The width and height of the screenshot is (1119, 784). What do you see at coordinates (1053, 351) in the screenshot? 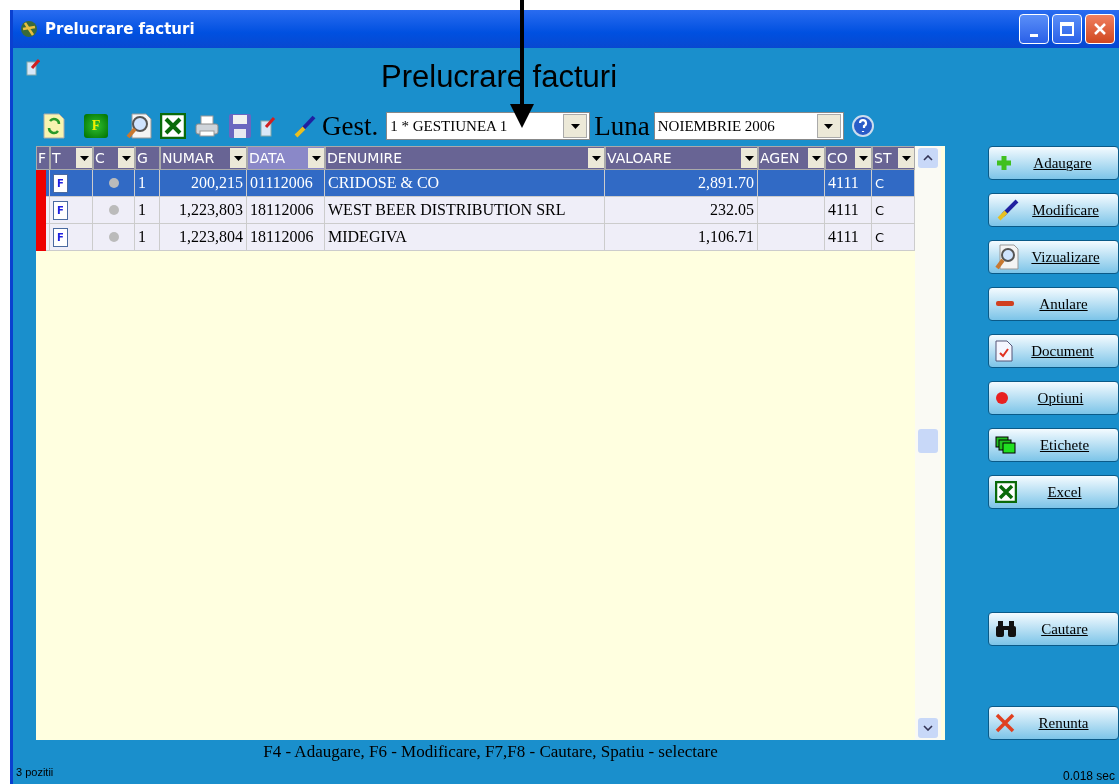
I see `action-button: Document` at bounding box center [1053, 351].